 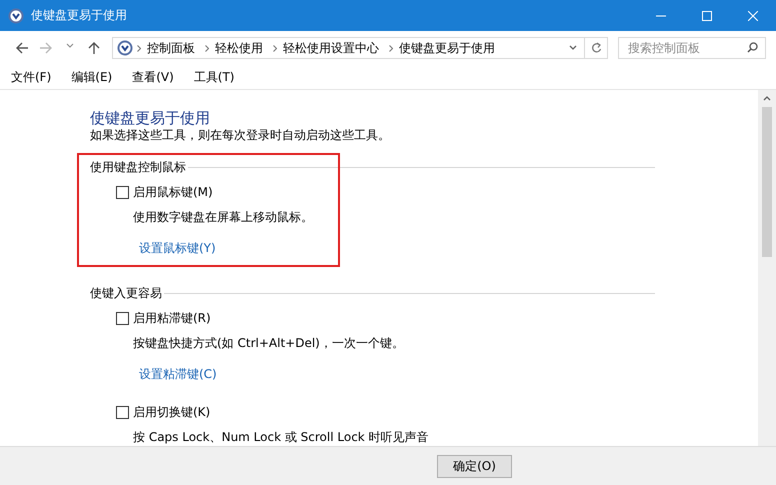 I want to click on scrollbar, so click(x=767, y=268).